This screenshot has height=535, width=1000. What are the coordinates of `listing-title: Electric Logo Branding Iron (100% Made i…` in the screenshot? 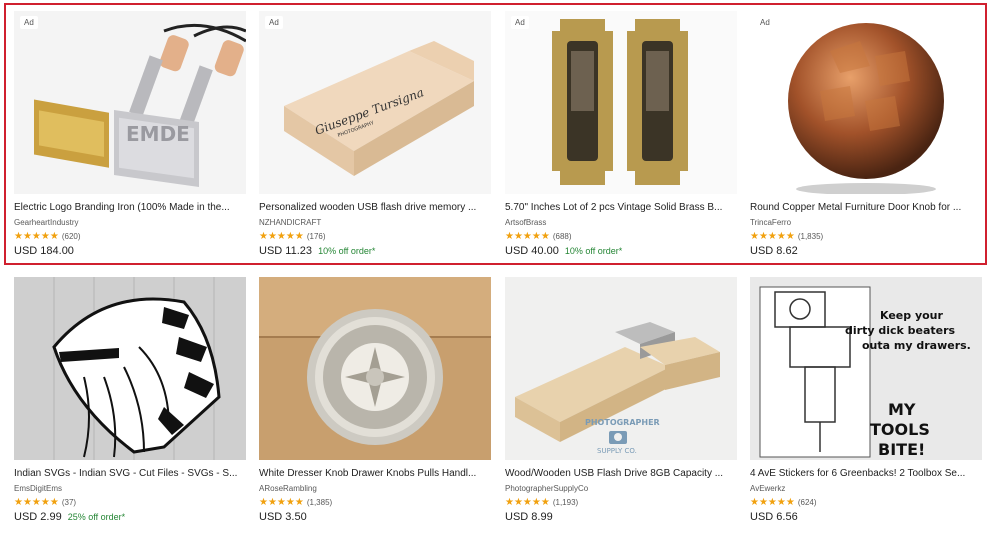 It's located at (130, 207).